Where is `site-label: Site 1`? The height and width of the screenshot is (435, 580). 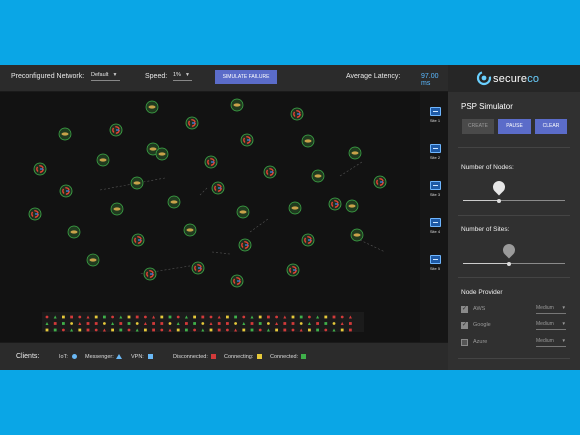
site-label: Site 1 is located at coordinates (435, 120).